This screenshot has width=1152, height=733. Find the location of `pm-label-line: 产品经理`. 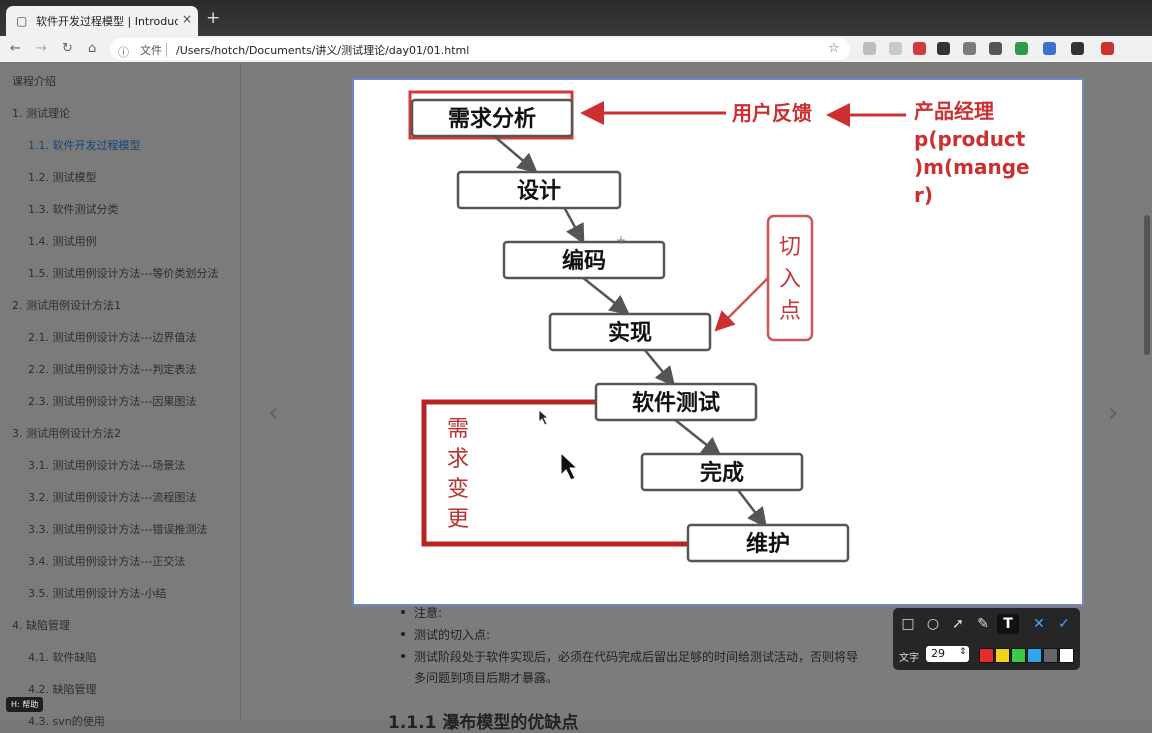

pm-label-line: 产品经理 is located at coordinates (954, 111).